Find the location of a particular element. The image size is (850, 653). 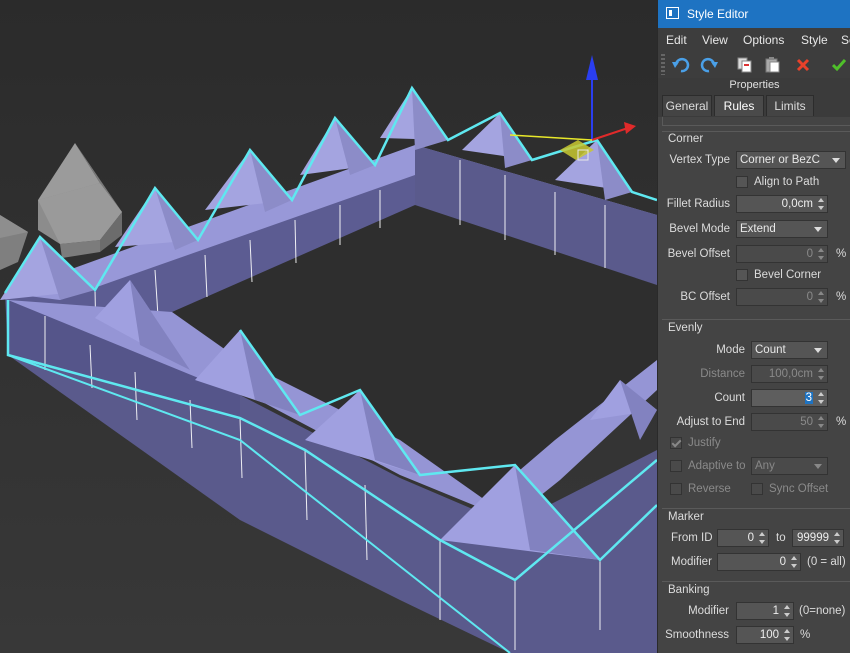

title-bar: Style Editor is located at coordinates (754, 14).